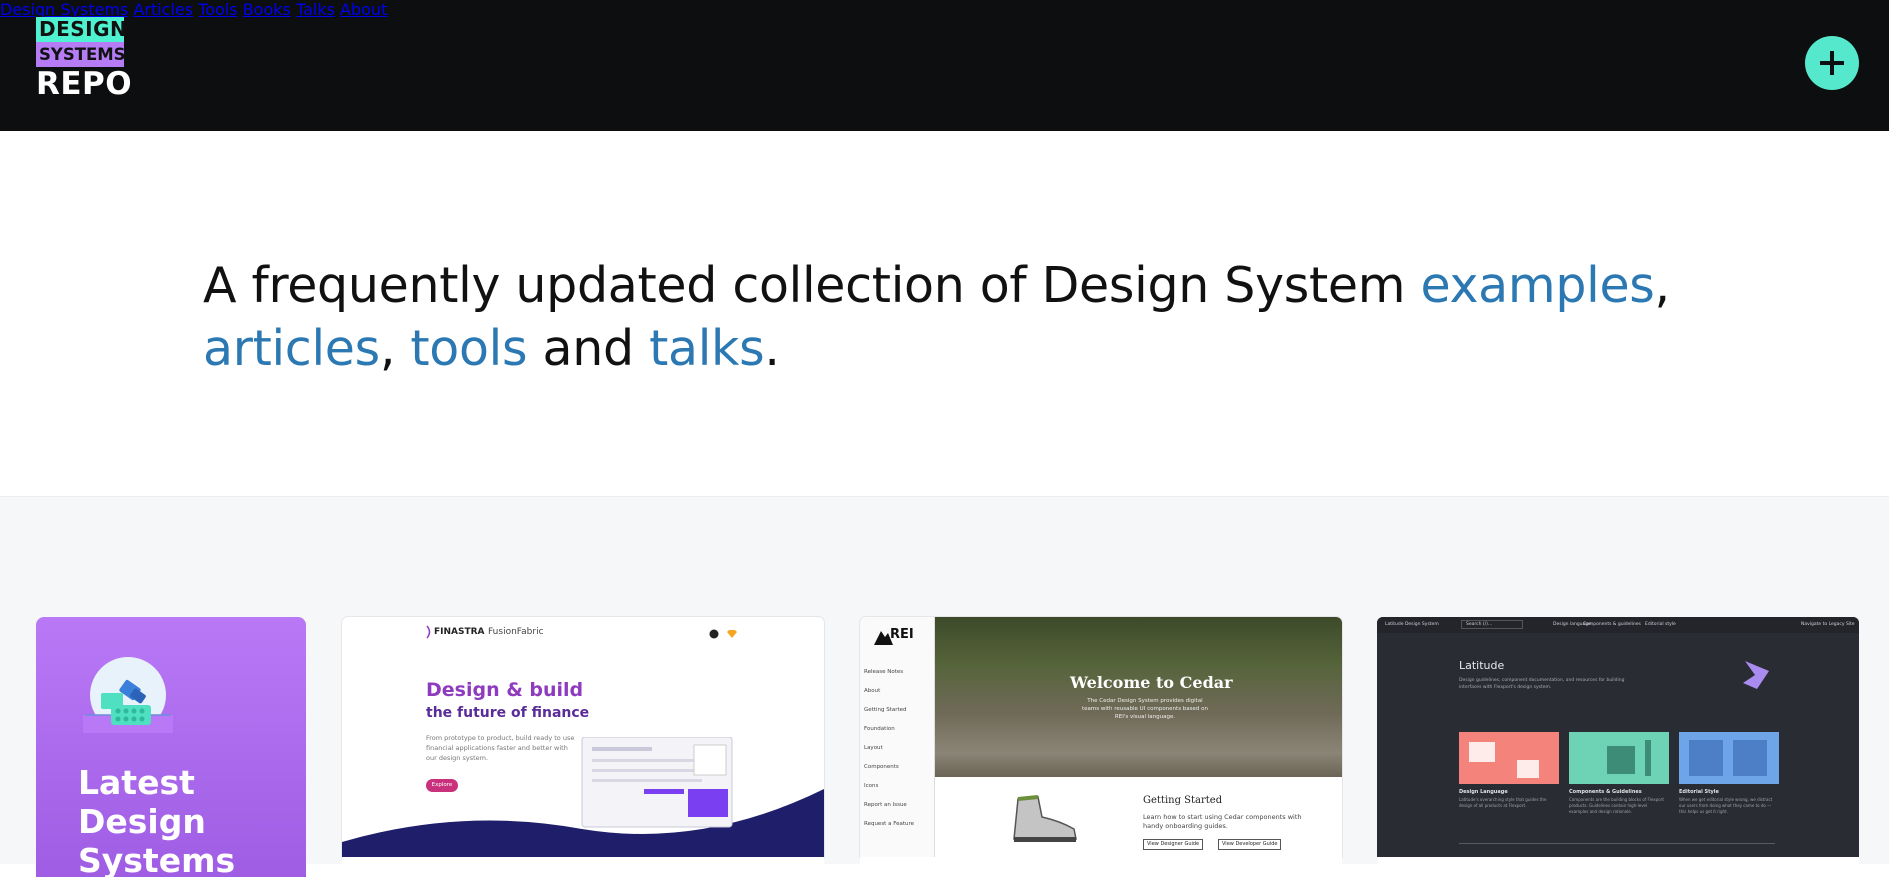 The image size is (1889, 877). I want to click on cedar-nav-release-notes: Release Notes, so click(884, 672).